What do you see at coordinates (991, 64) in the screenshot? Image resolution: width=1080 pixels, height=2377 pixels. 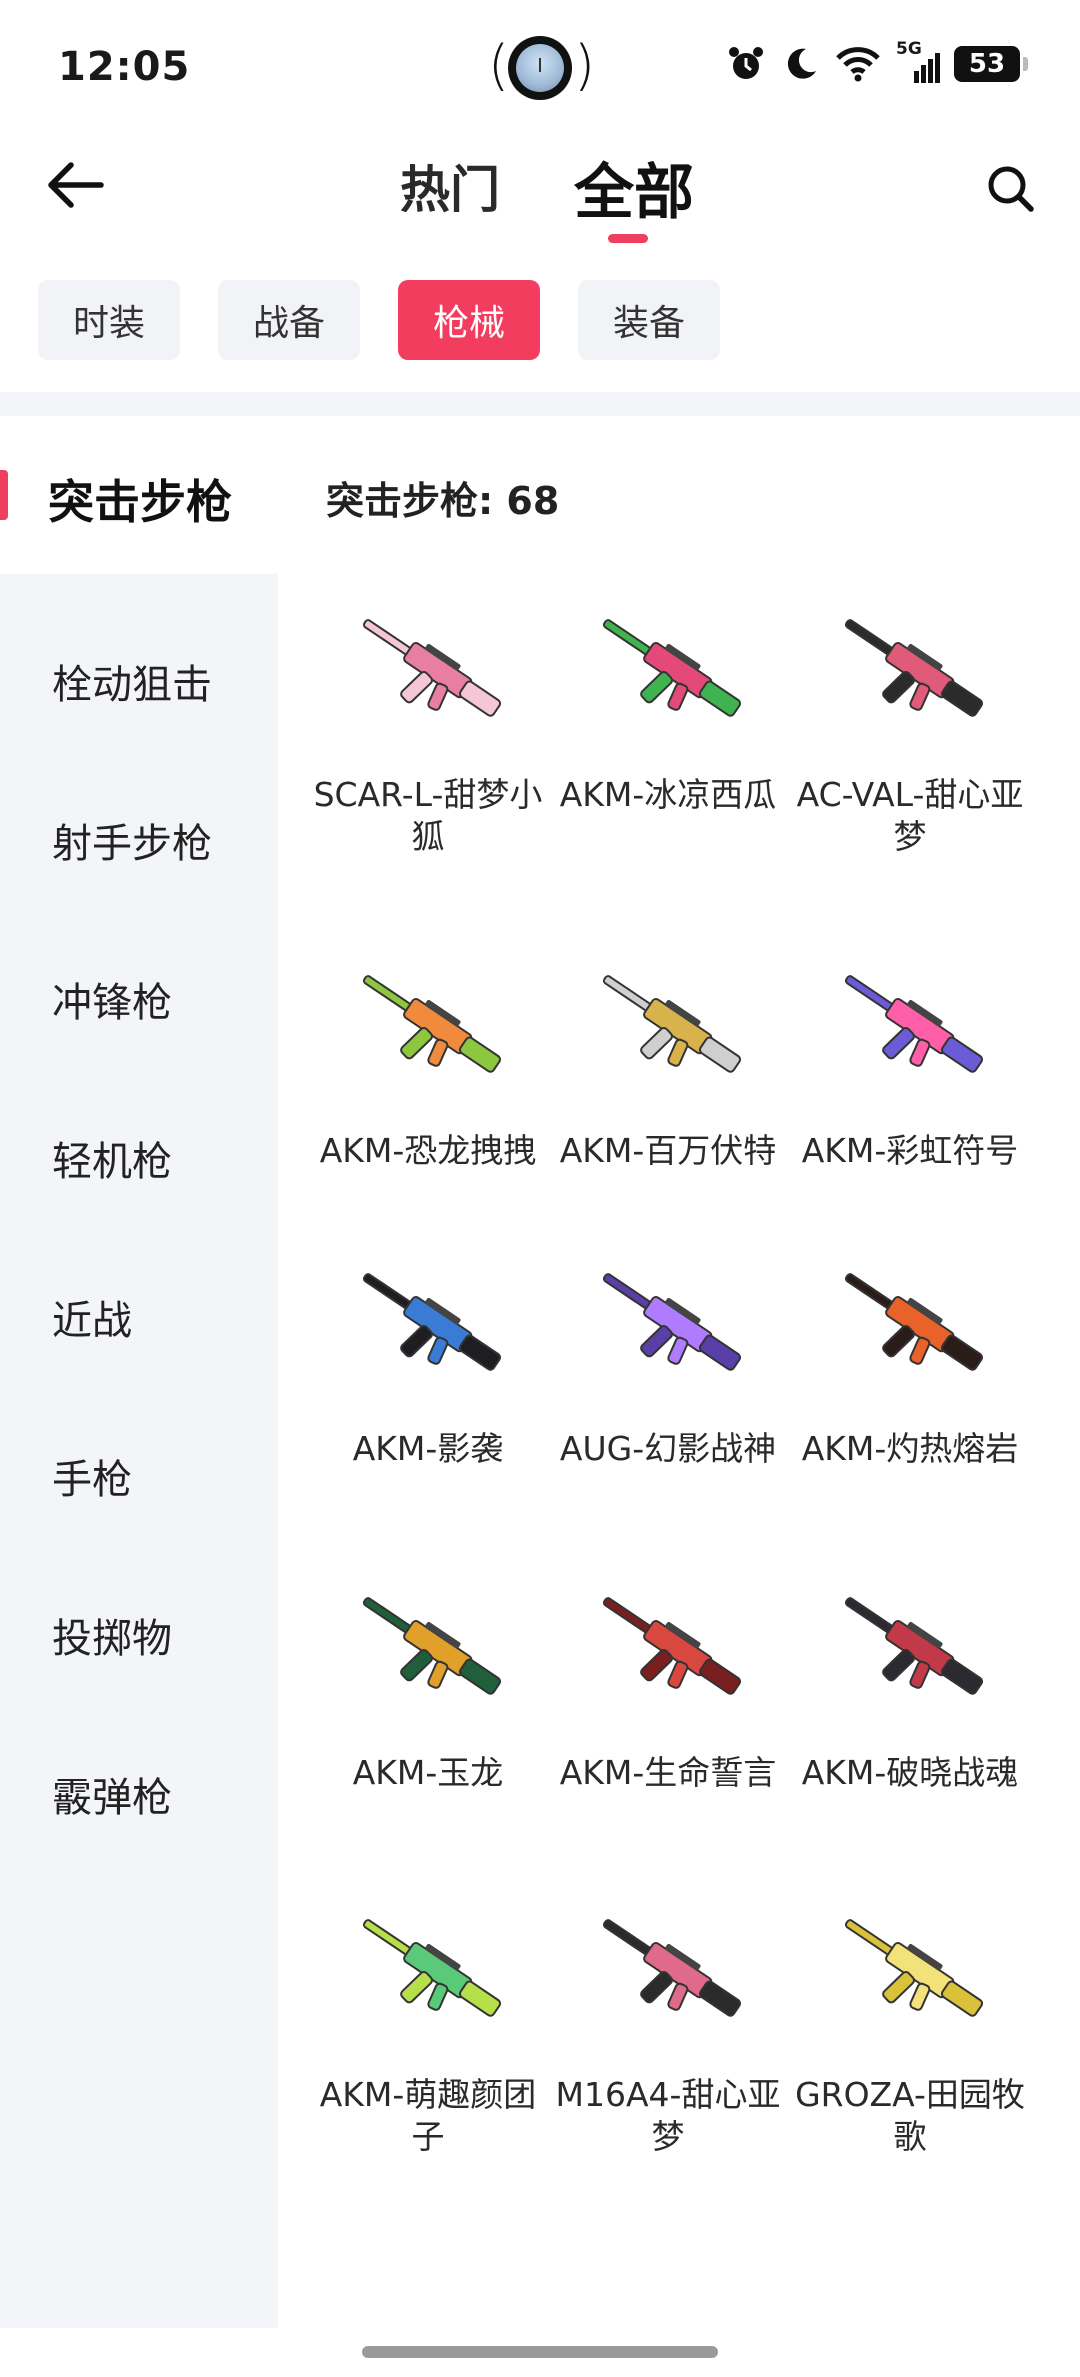 I see `battery-icon: 53` at bounding box center [991, 64].